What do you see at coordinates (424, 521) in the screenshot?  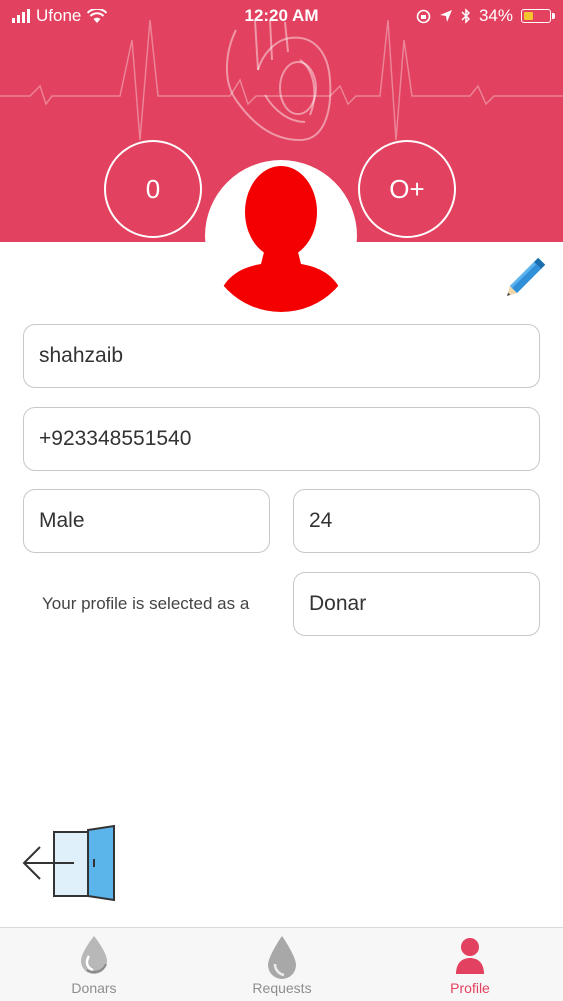 I see `age-input` at bounding box center [424, 521].